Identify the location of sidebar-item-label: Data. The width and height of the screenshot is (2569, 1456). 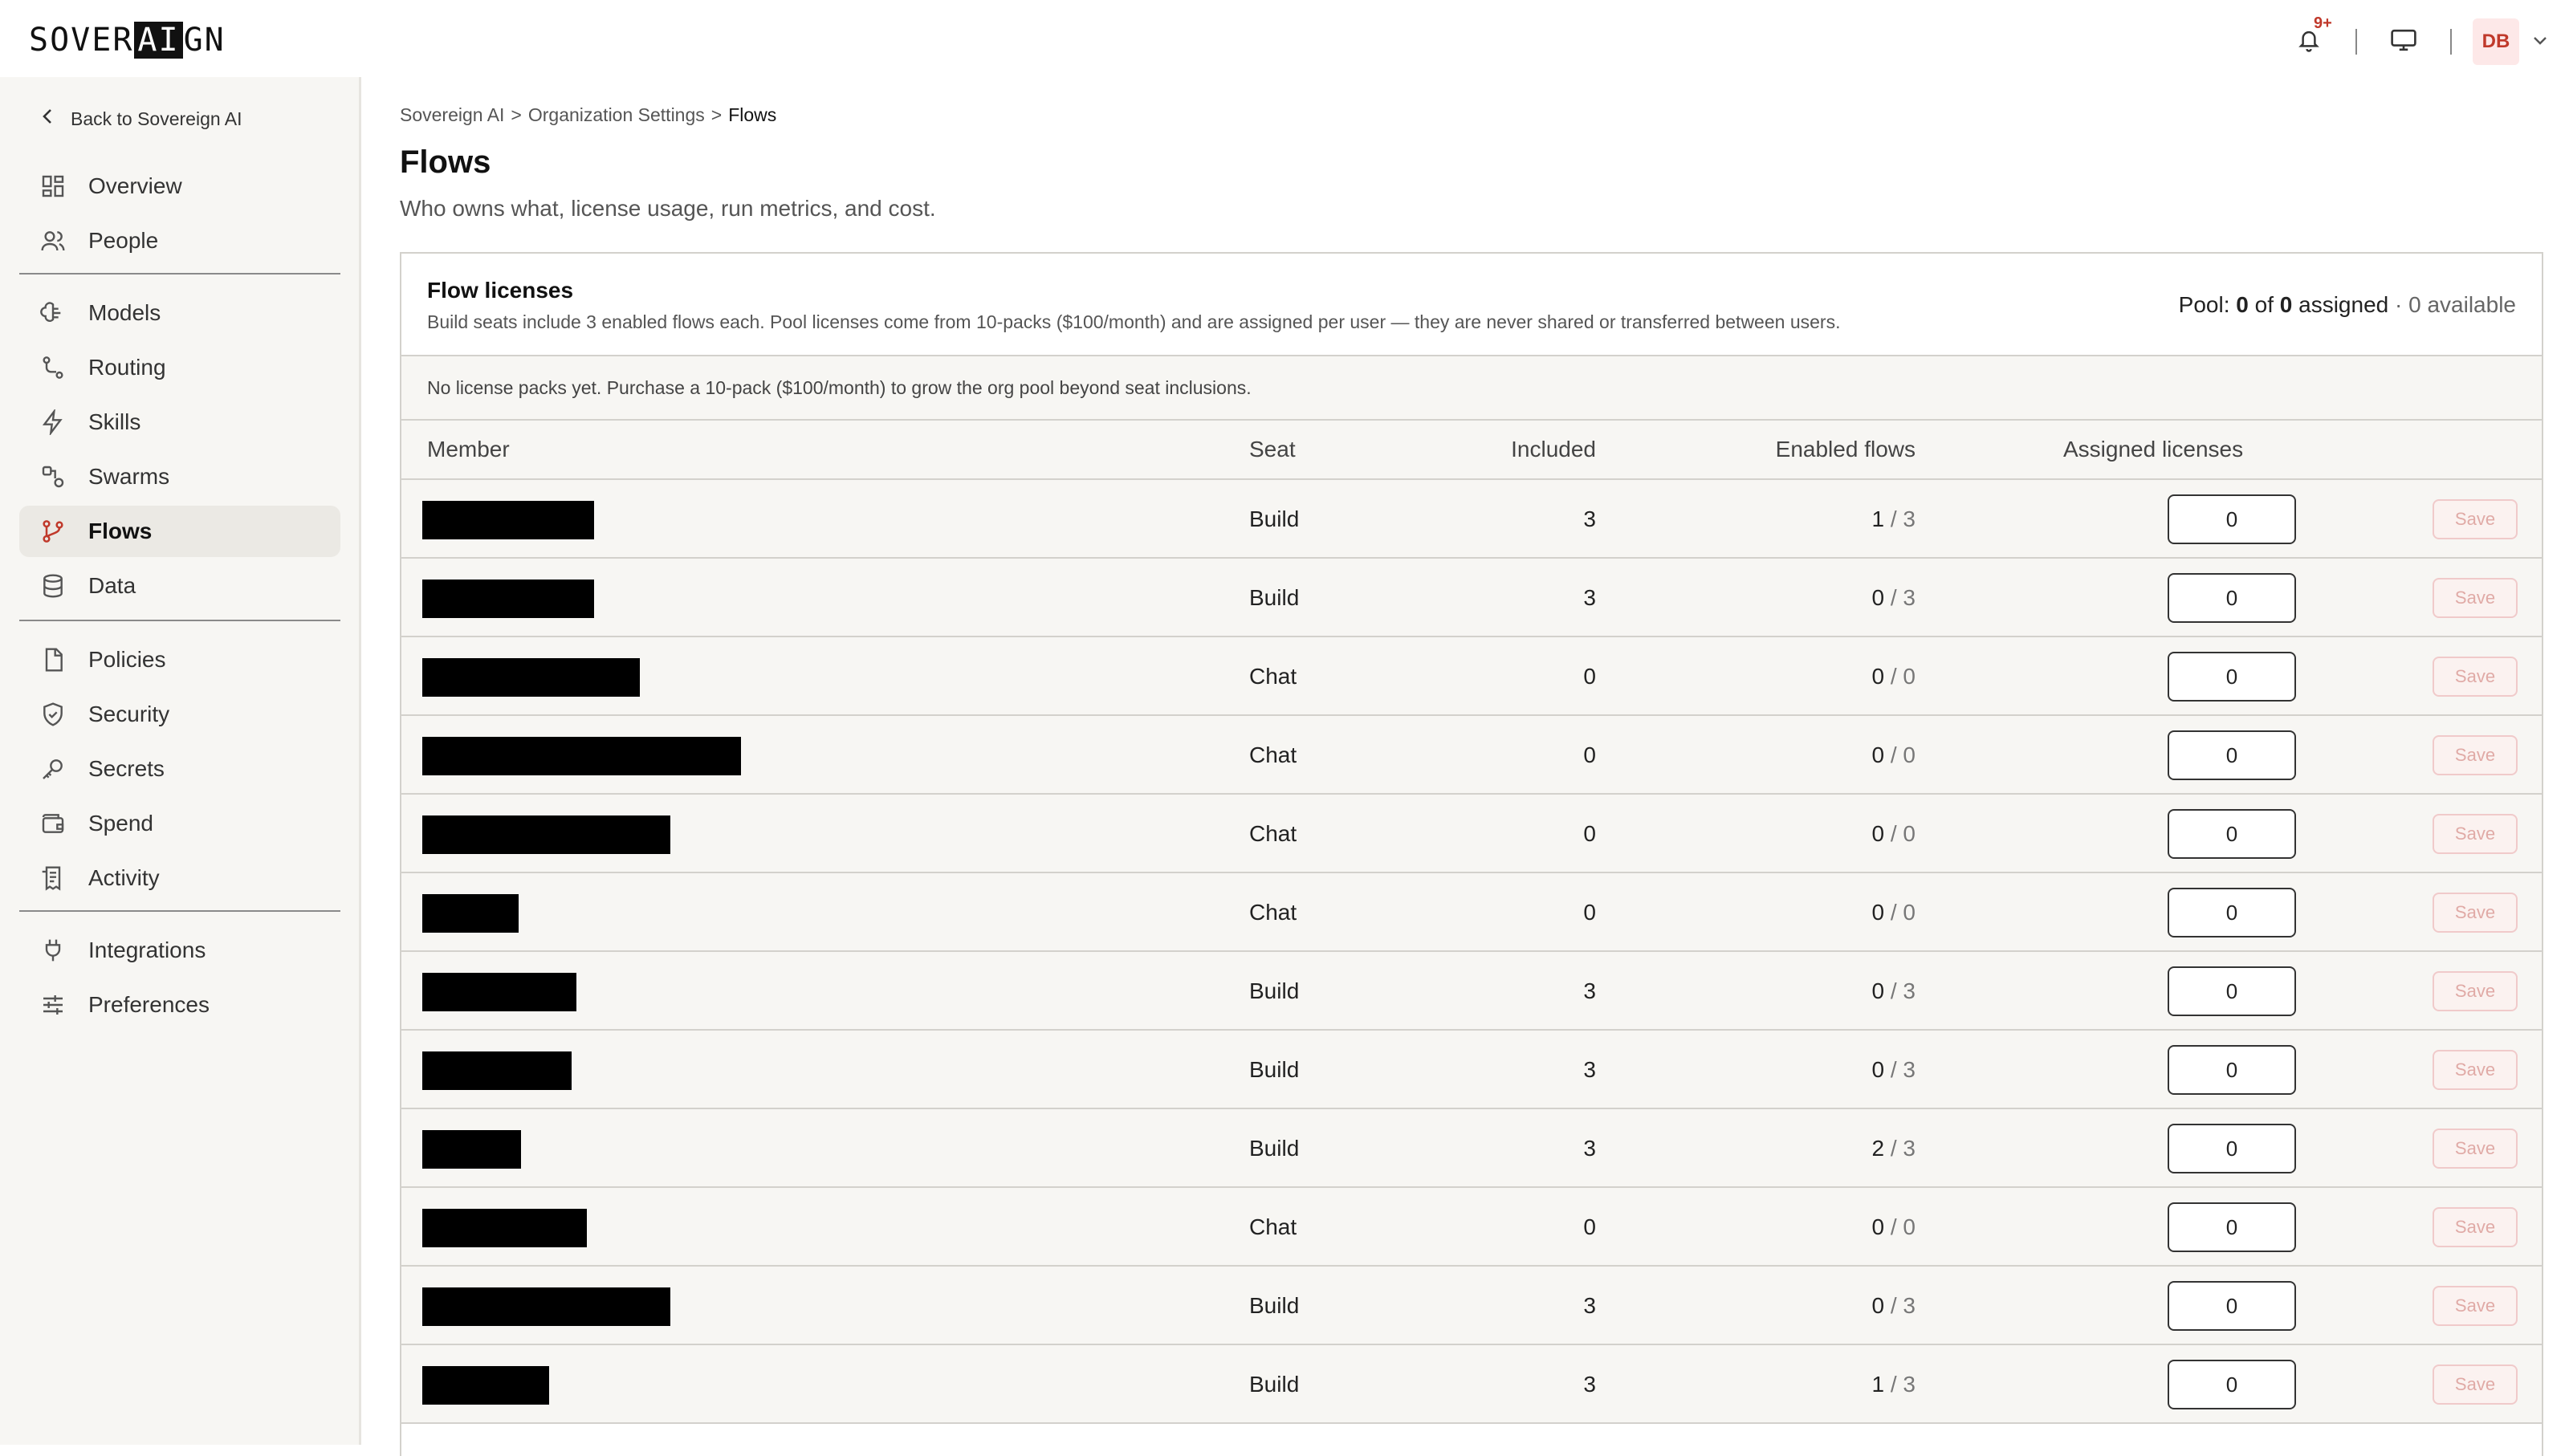
(112, 585).